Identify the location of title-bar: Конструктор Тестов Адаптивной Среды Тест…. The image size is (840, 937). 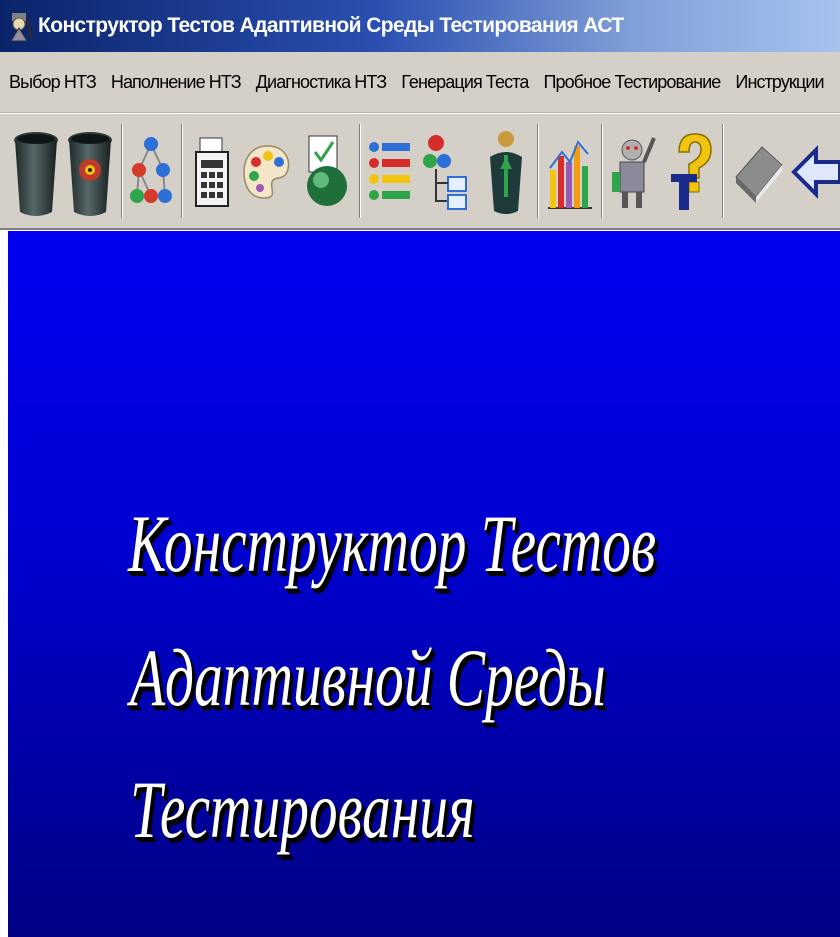
(420, 26).